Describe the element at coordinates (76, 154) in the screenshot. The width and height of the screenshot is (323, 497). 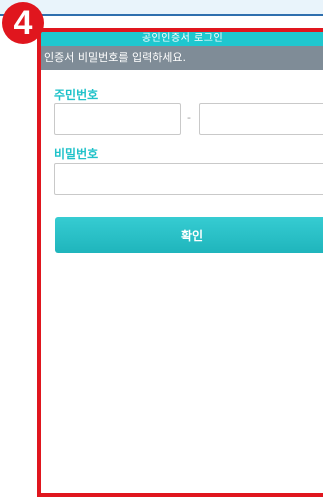
I see `password-label: 비밀번호` at that location.